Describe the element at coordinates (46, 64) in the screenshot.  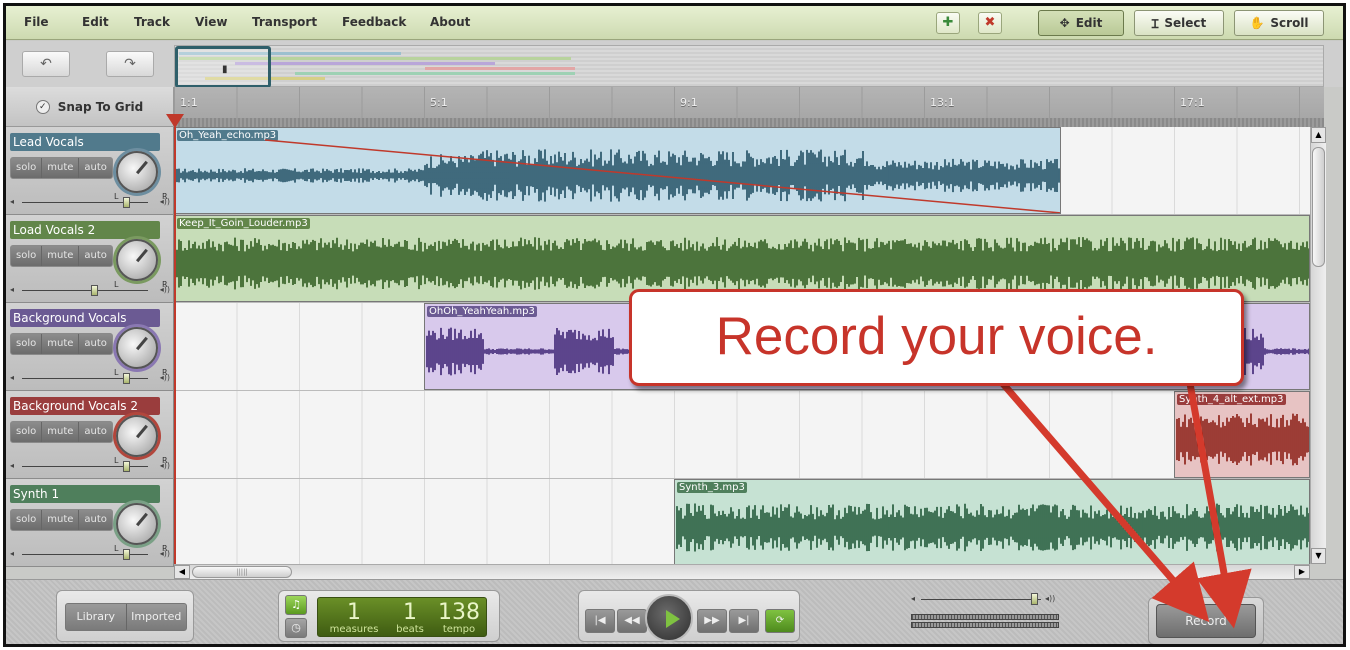
I see `undo-button: ↶` at that location.